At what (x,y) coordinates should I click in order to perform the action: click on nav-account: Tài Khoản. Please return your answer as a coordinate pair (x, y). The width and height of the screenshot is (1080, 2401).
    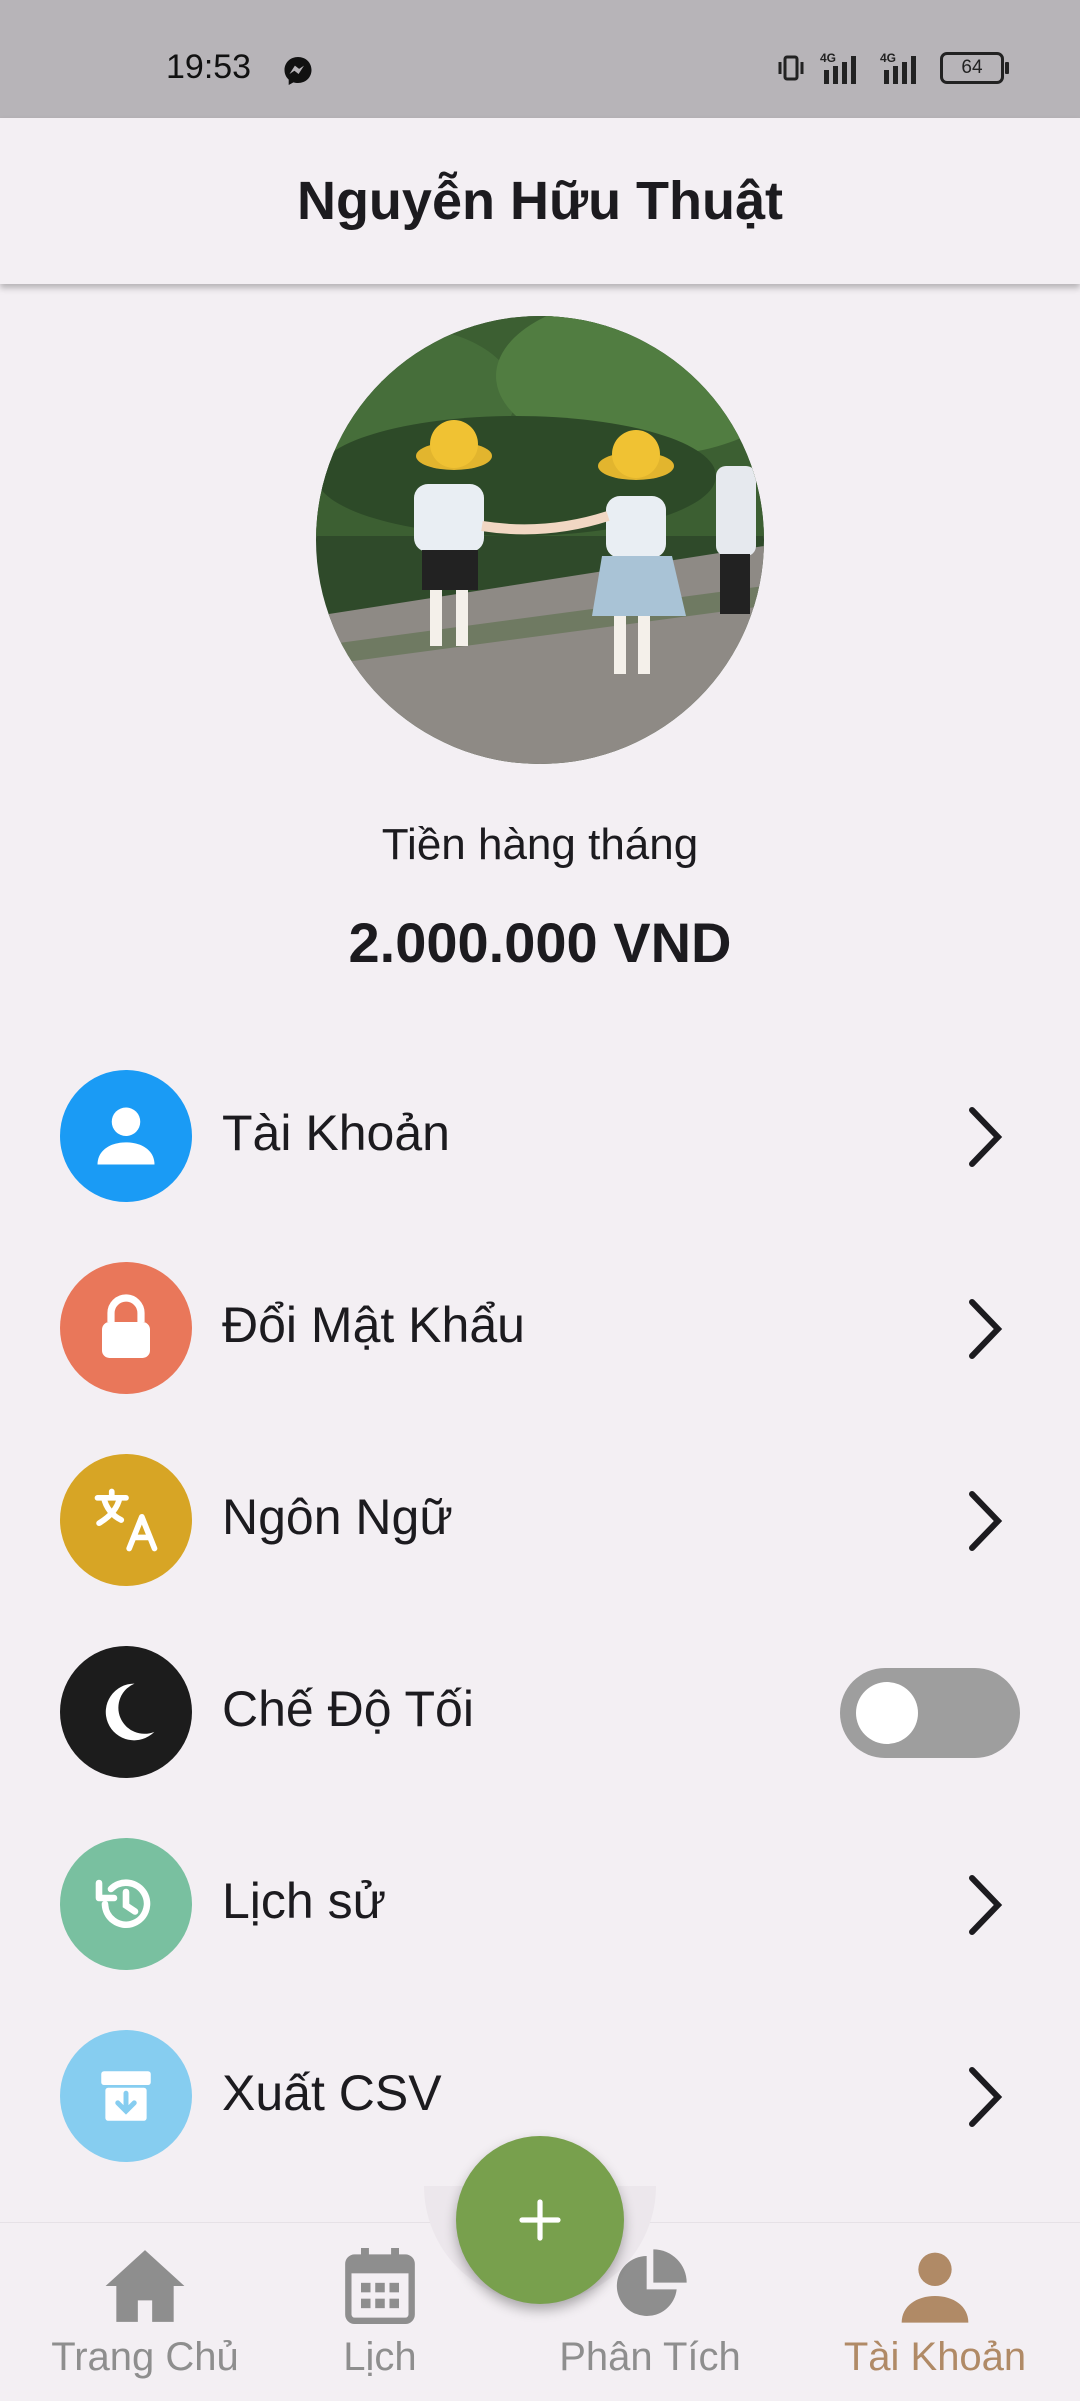
    Looking at the image, I should click on (935, 2312).